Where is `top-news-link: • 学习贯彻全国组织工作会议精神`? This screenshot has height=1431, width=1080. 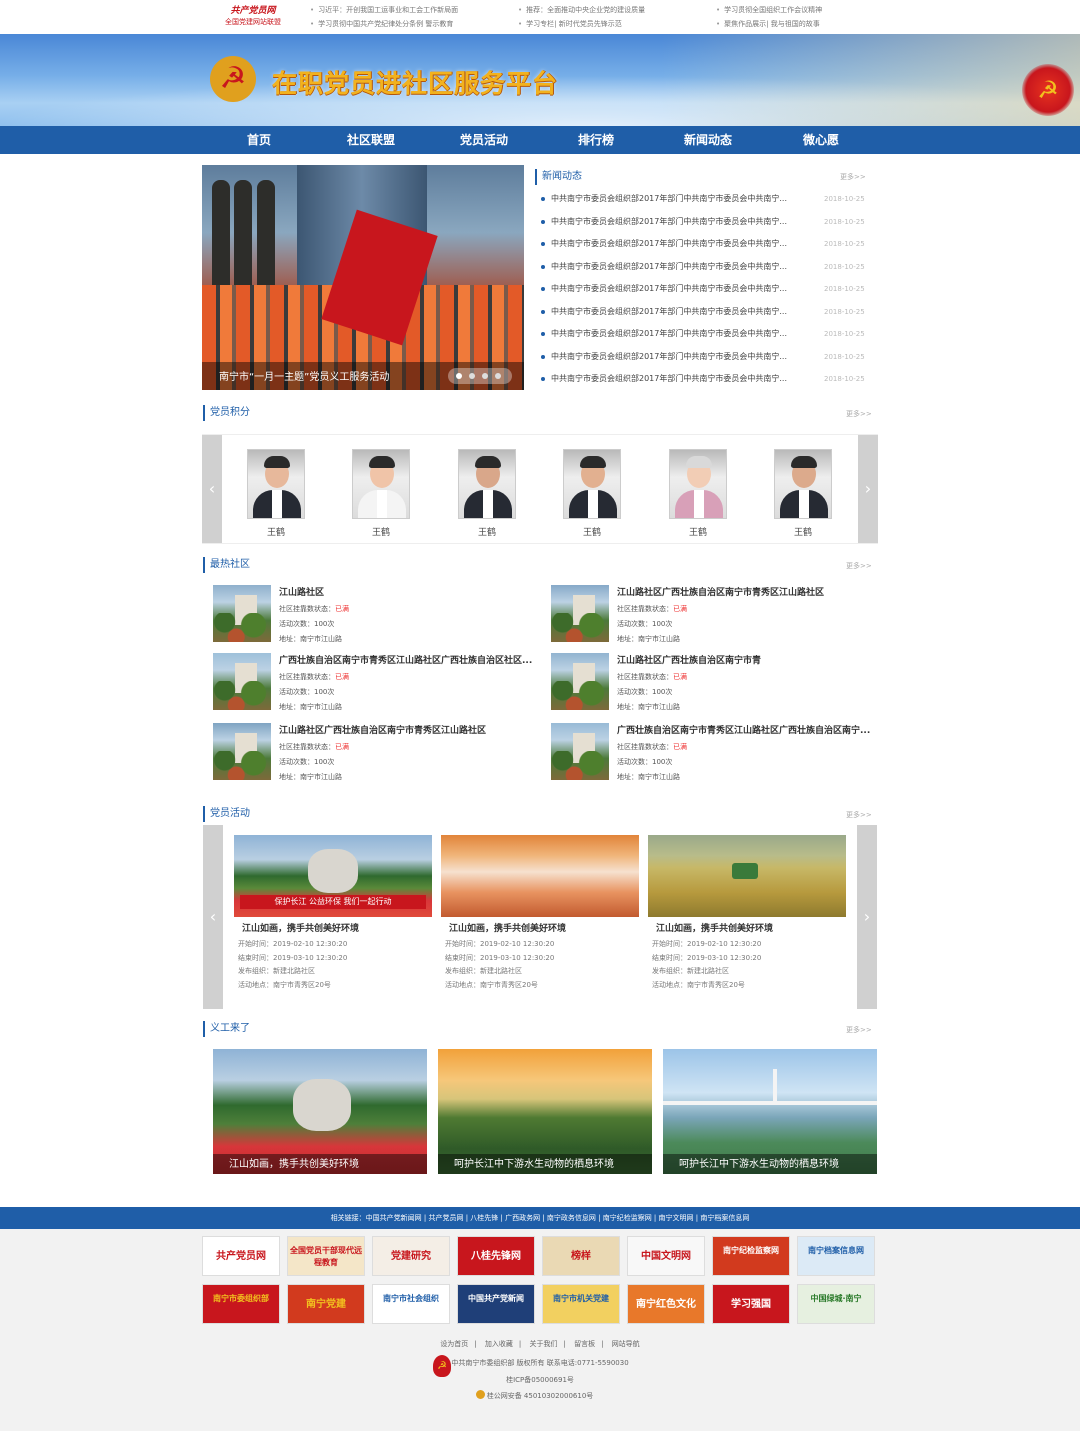
top-news-link: • 学习贯彻全国组织工作会议精神 is located at coordinates (769, 10).